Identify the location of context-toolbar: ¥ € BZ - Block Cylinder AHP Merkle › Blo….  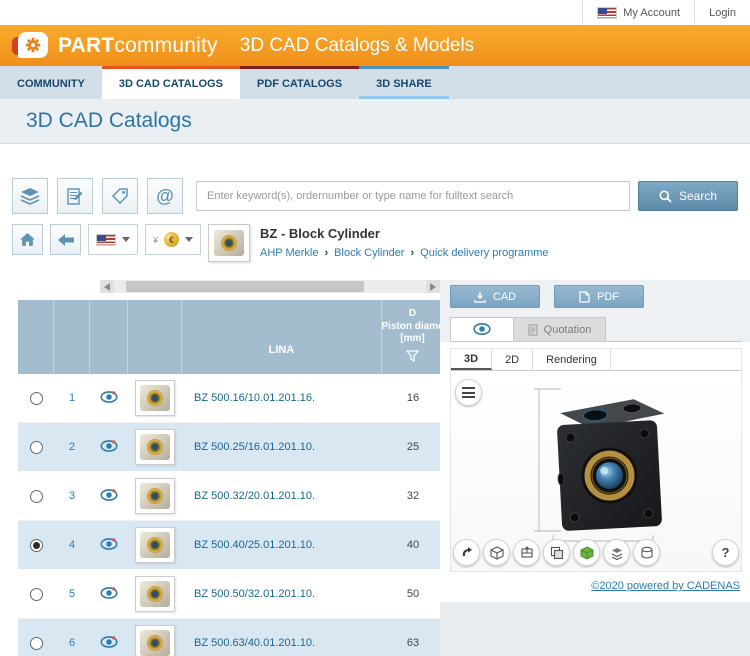
(375, 243).